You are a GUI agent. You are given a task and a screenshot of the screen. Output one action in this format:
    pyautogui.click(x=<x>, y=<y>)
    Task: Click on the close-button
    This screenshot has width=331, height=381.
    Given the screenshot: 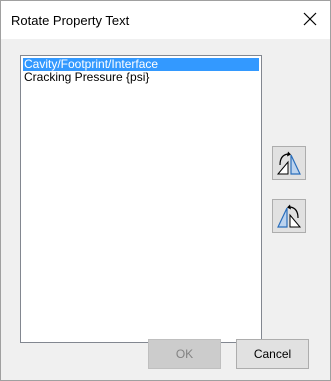 What is the action you would take?
    pyautogui.click(x=310, y=19)
    